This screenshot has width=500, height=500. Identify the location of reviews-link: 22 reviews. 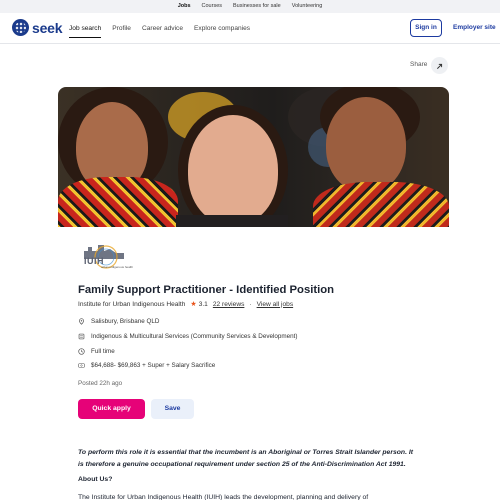
(229, 304).